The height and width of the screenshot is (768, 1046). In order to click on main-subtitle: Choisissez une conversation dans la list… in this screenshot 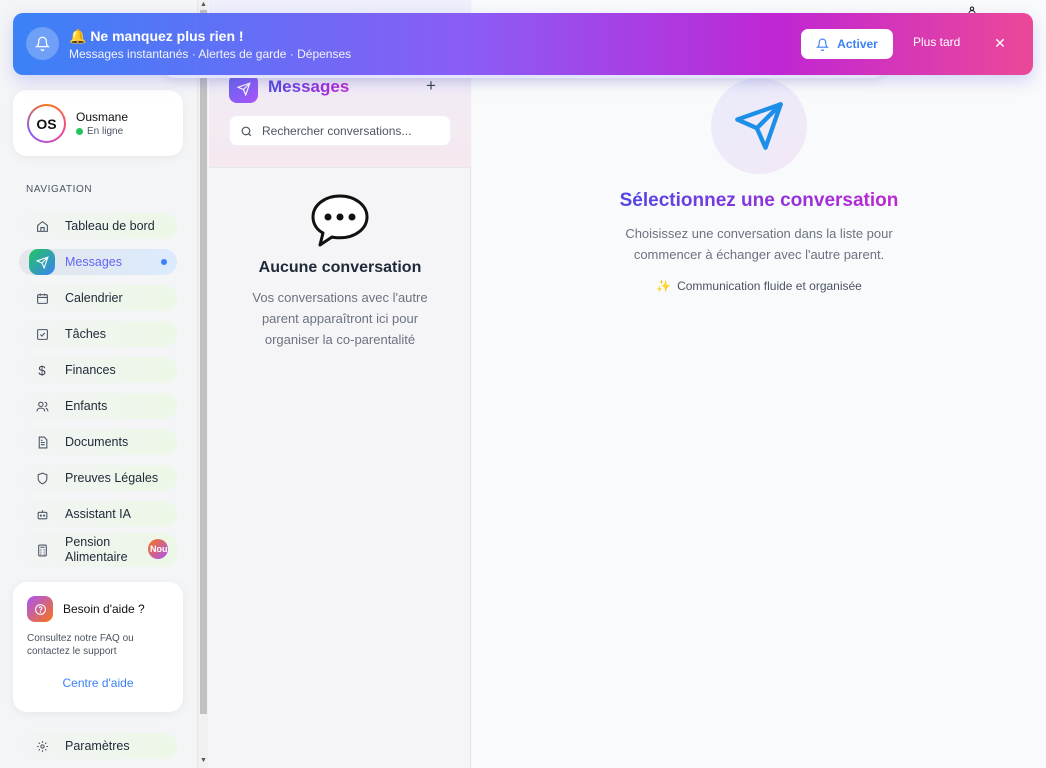, I will do `click(759, 244)`.